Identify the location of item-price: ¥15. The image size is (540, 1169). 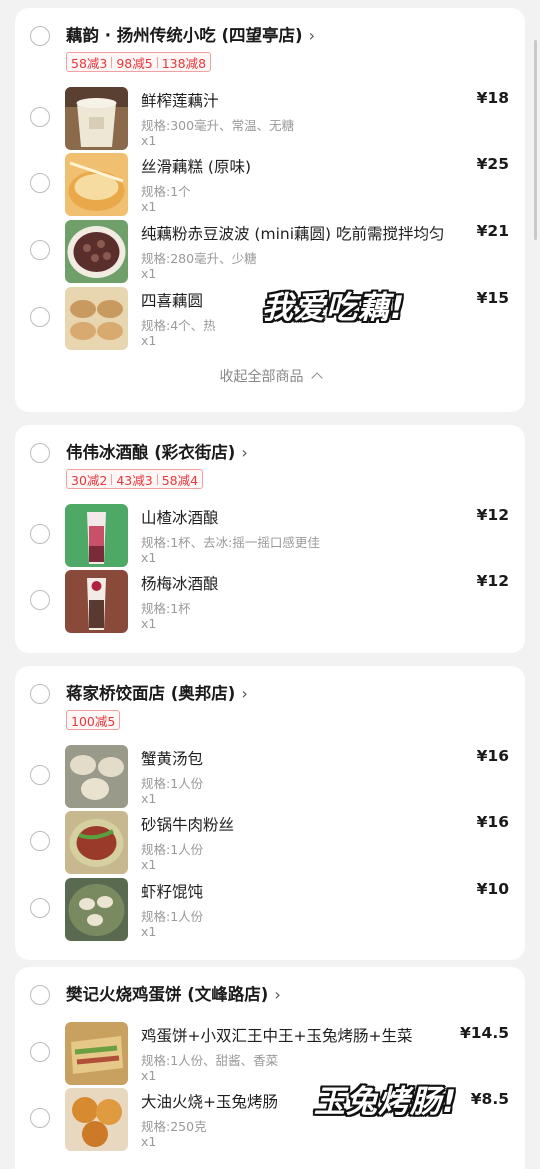
(492, 298).